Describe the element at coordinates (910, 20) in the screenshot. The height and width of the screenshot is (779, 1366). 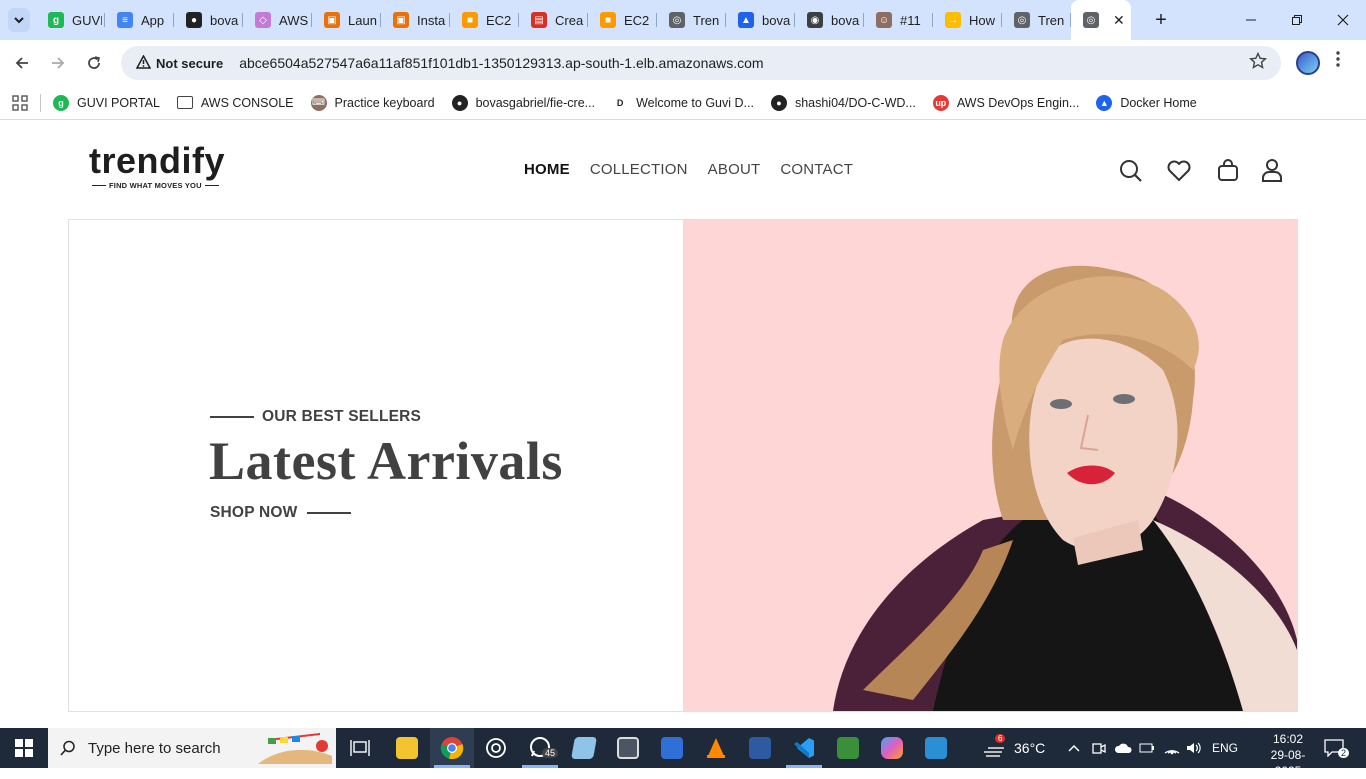
I see `tab-title: #11` at that location.